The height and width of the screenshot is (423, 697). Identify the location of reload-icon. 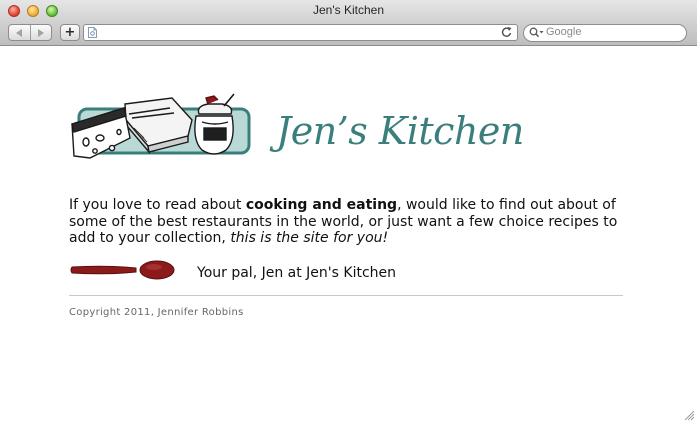
(506, 32).